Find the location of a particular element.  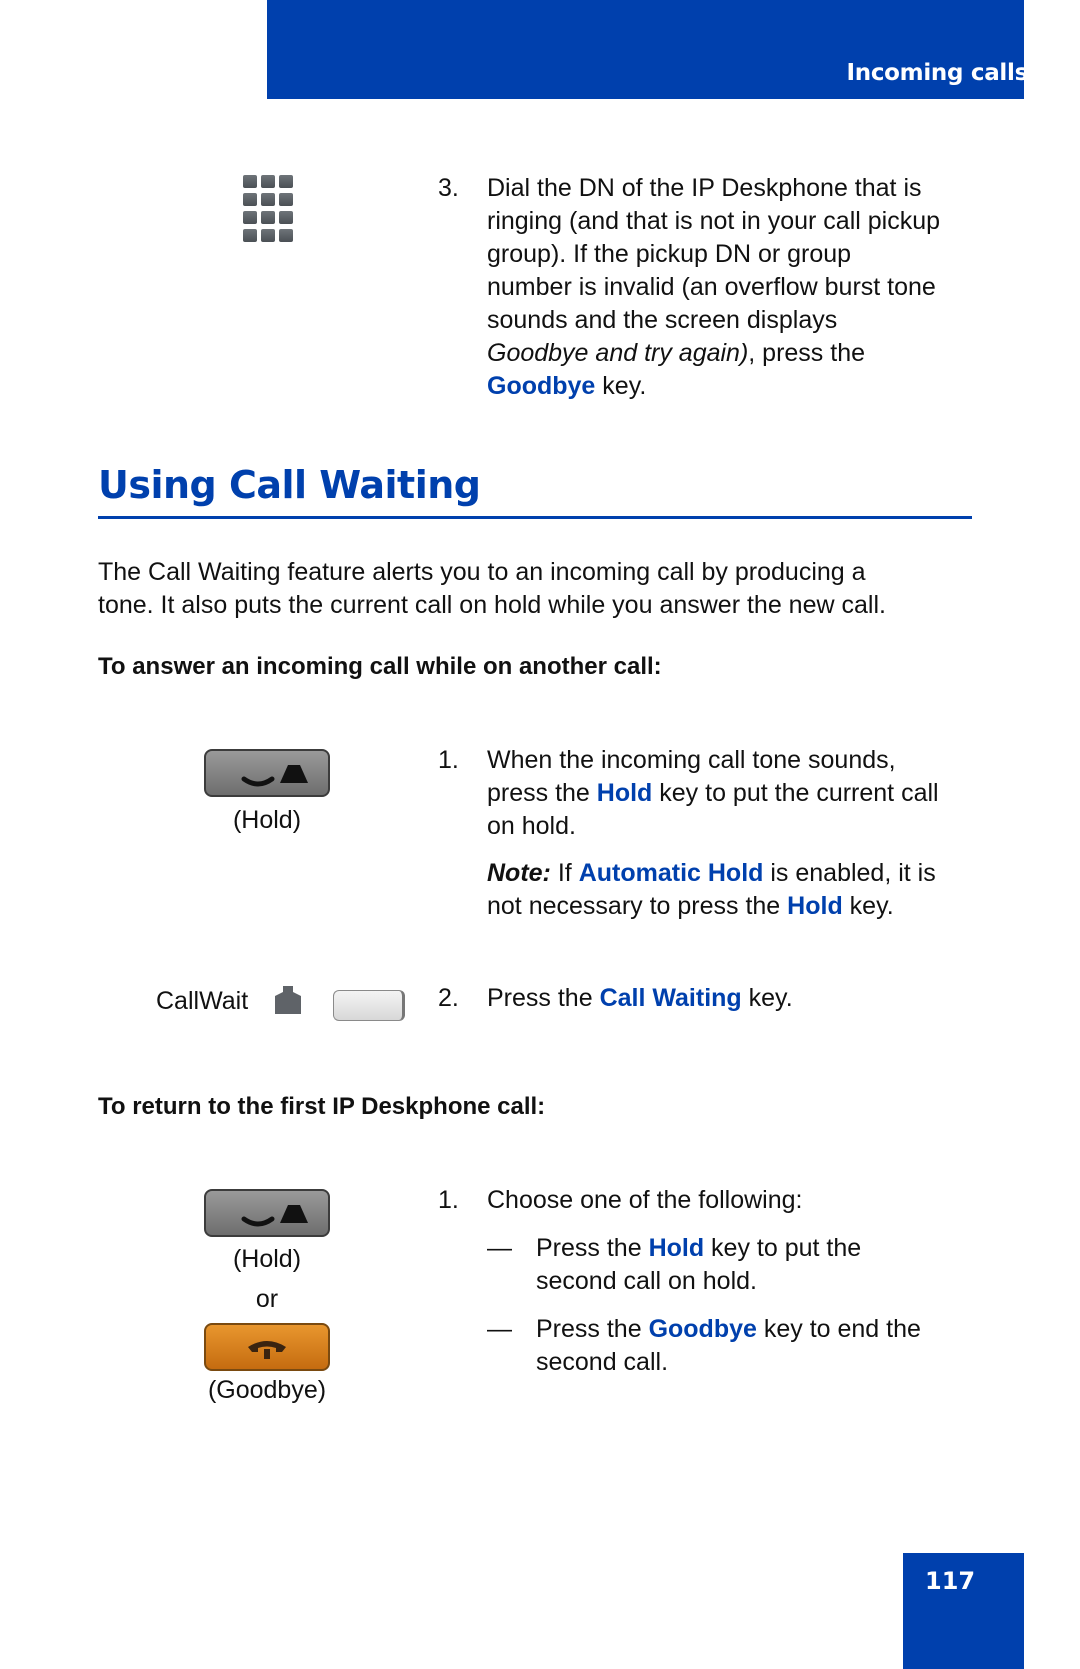

text-line: second call on hold. is located at coordinates (646, 1281).